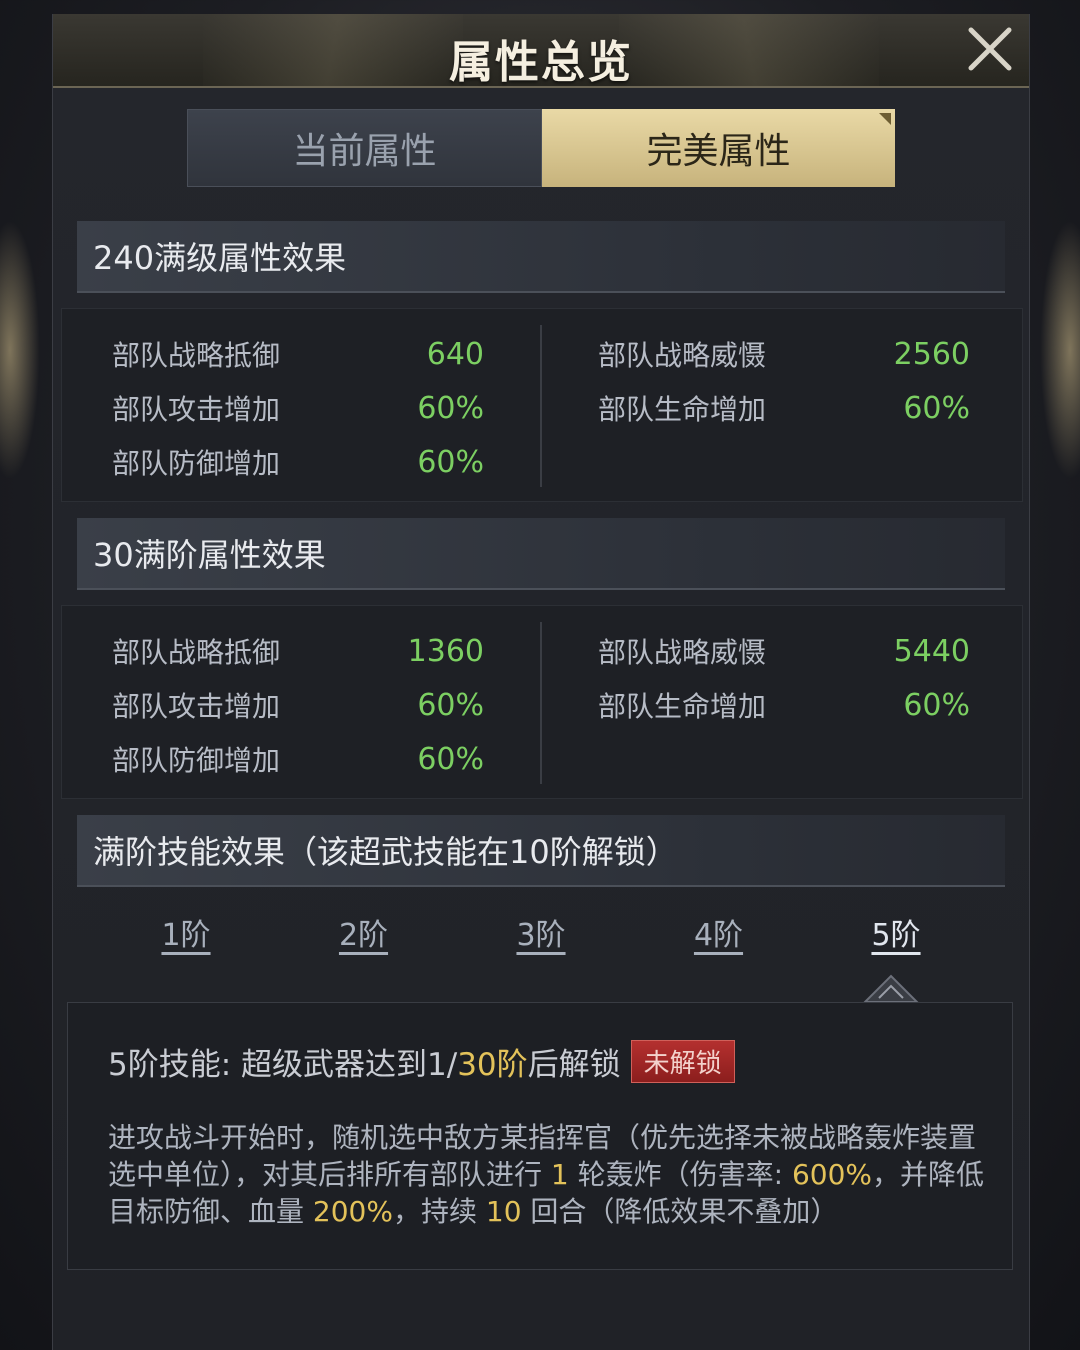 The width and height of the screenshot is (1080, 1350). Describe the element at coordinates (364, 148) in the screenshot. I see `tab-current-attributes: 当前属性` at that location.